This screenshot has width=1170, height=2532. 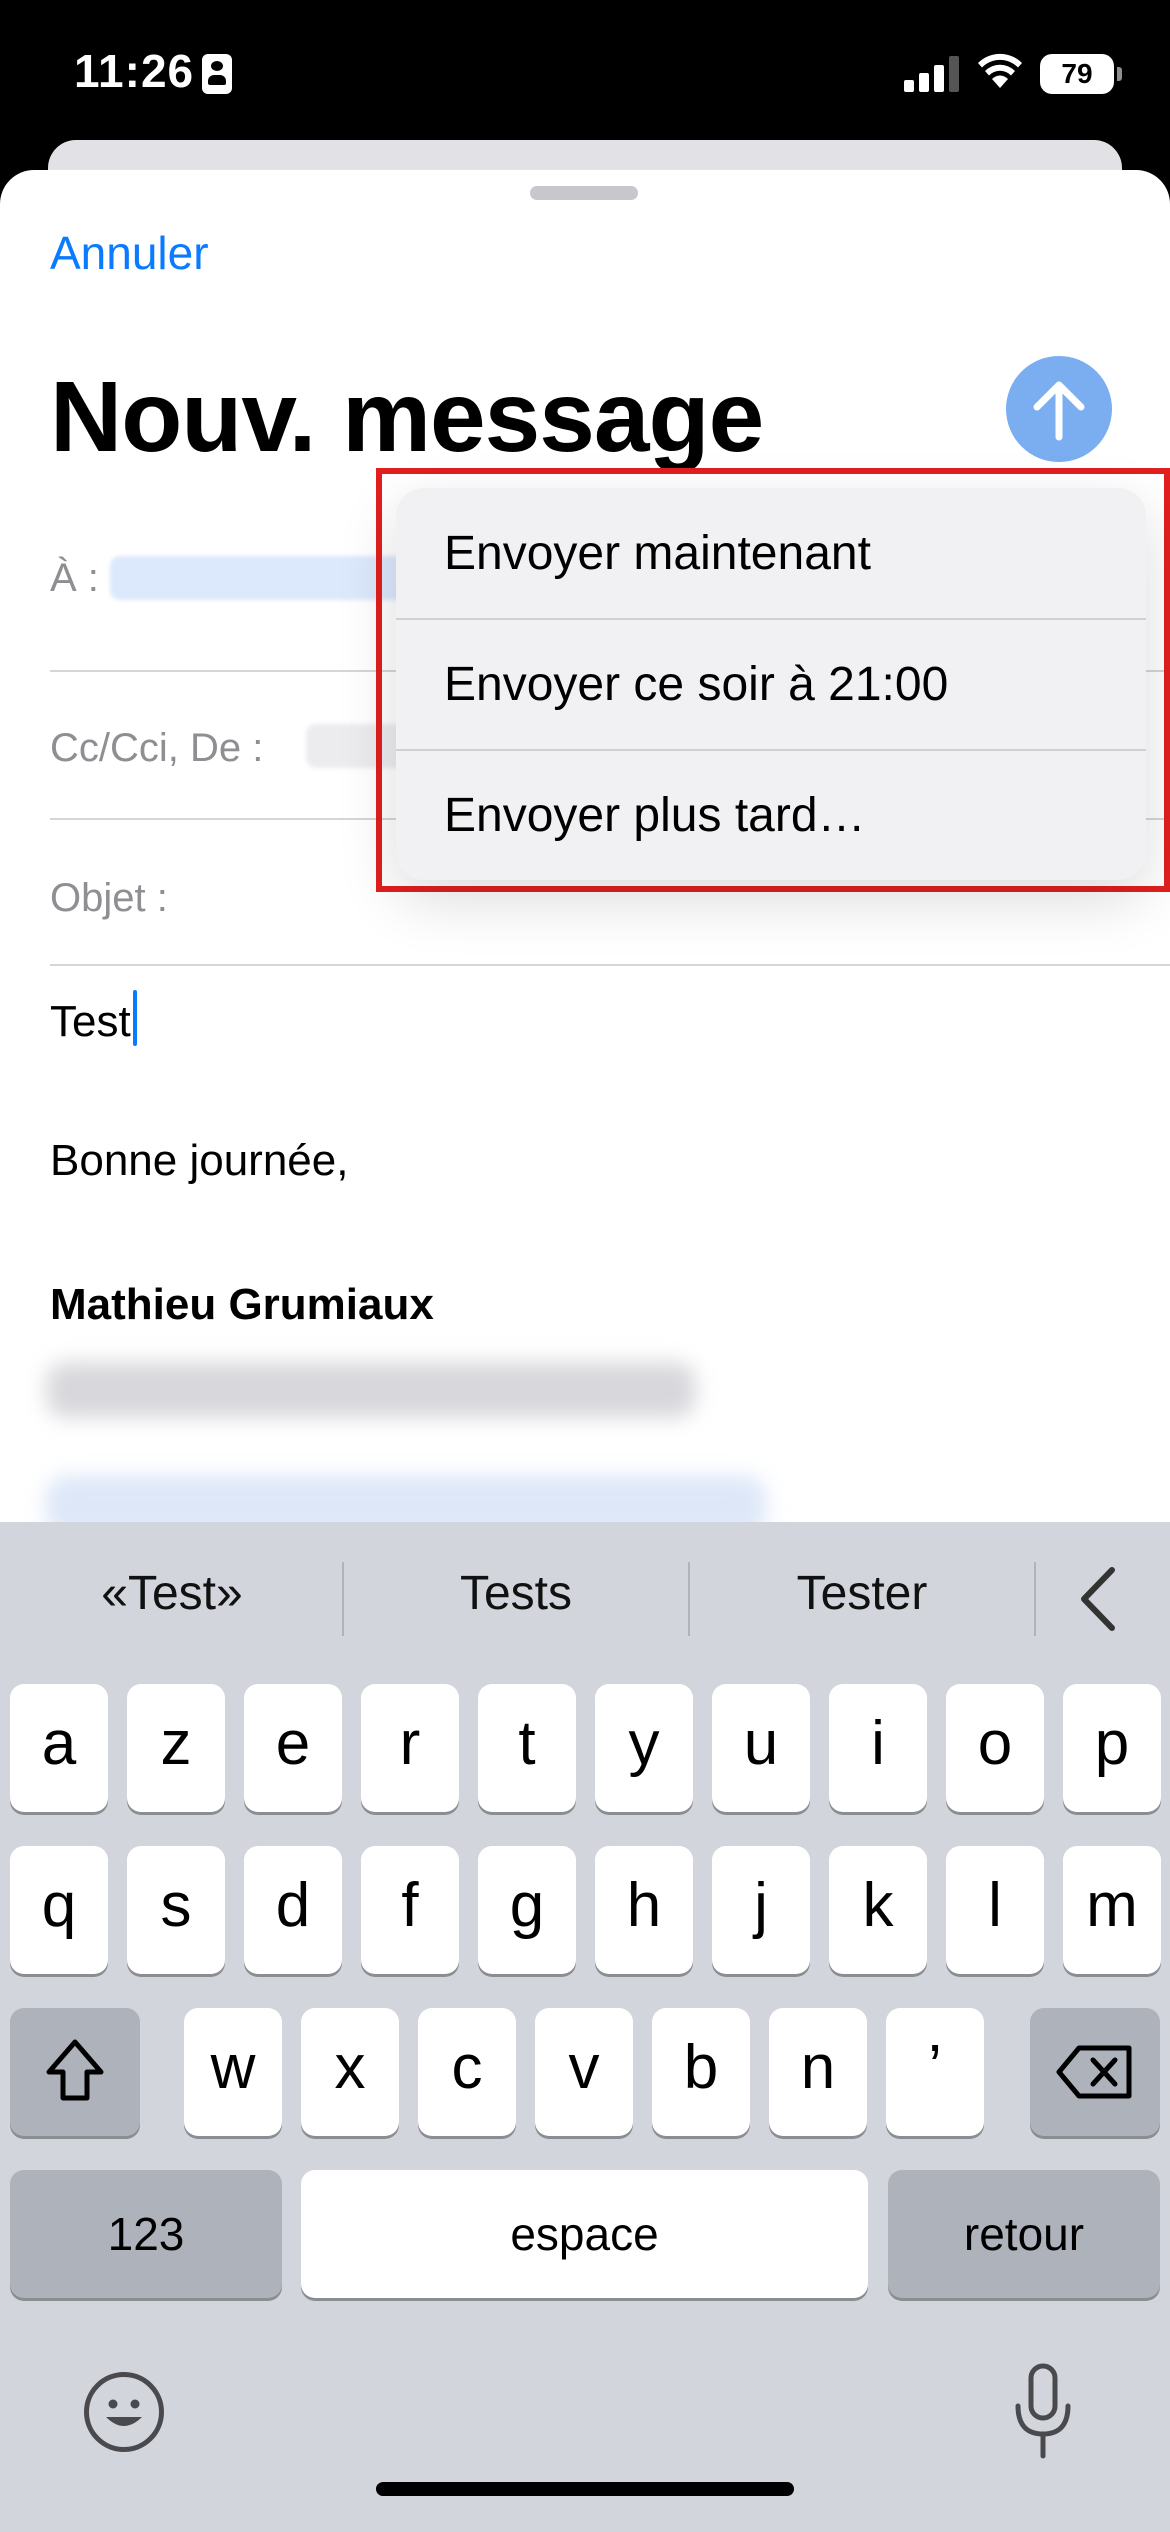 I want to click on key-w: w, so click(x=233, y=2072).